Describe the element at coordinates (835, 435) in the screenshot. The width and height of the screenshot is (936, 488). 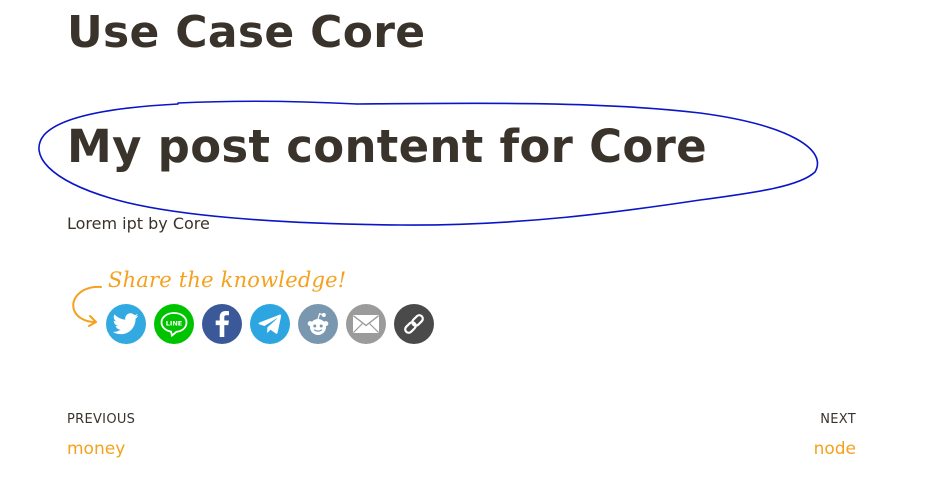
I see `next-post-nav: NEXT node` at that location.